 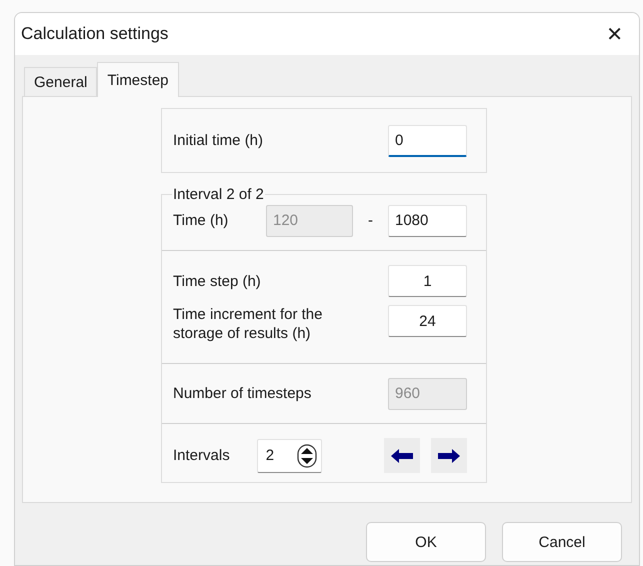 I want to click on group-title: Interval 2 of 2, so click(x=218, y=194).